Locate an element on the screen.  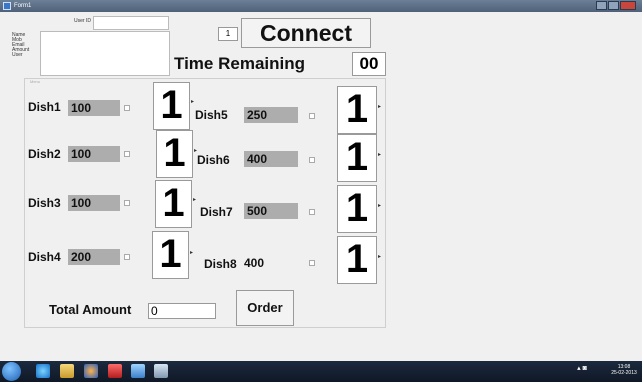
dish3-price: 100 is located at coordinates (94, 203).